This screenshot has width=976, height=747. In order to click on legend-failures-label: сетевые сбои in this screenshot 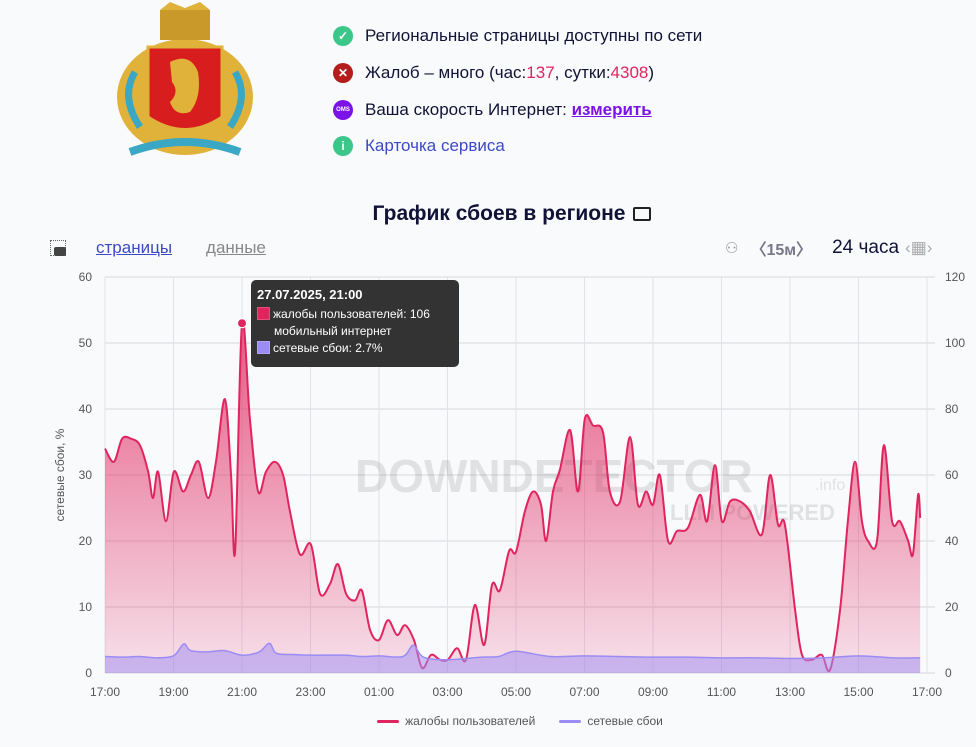, I will do `click(625, 721)`.